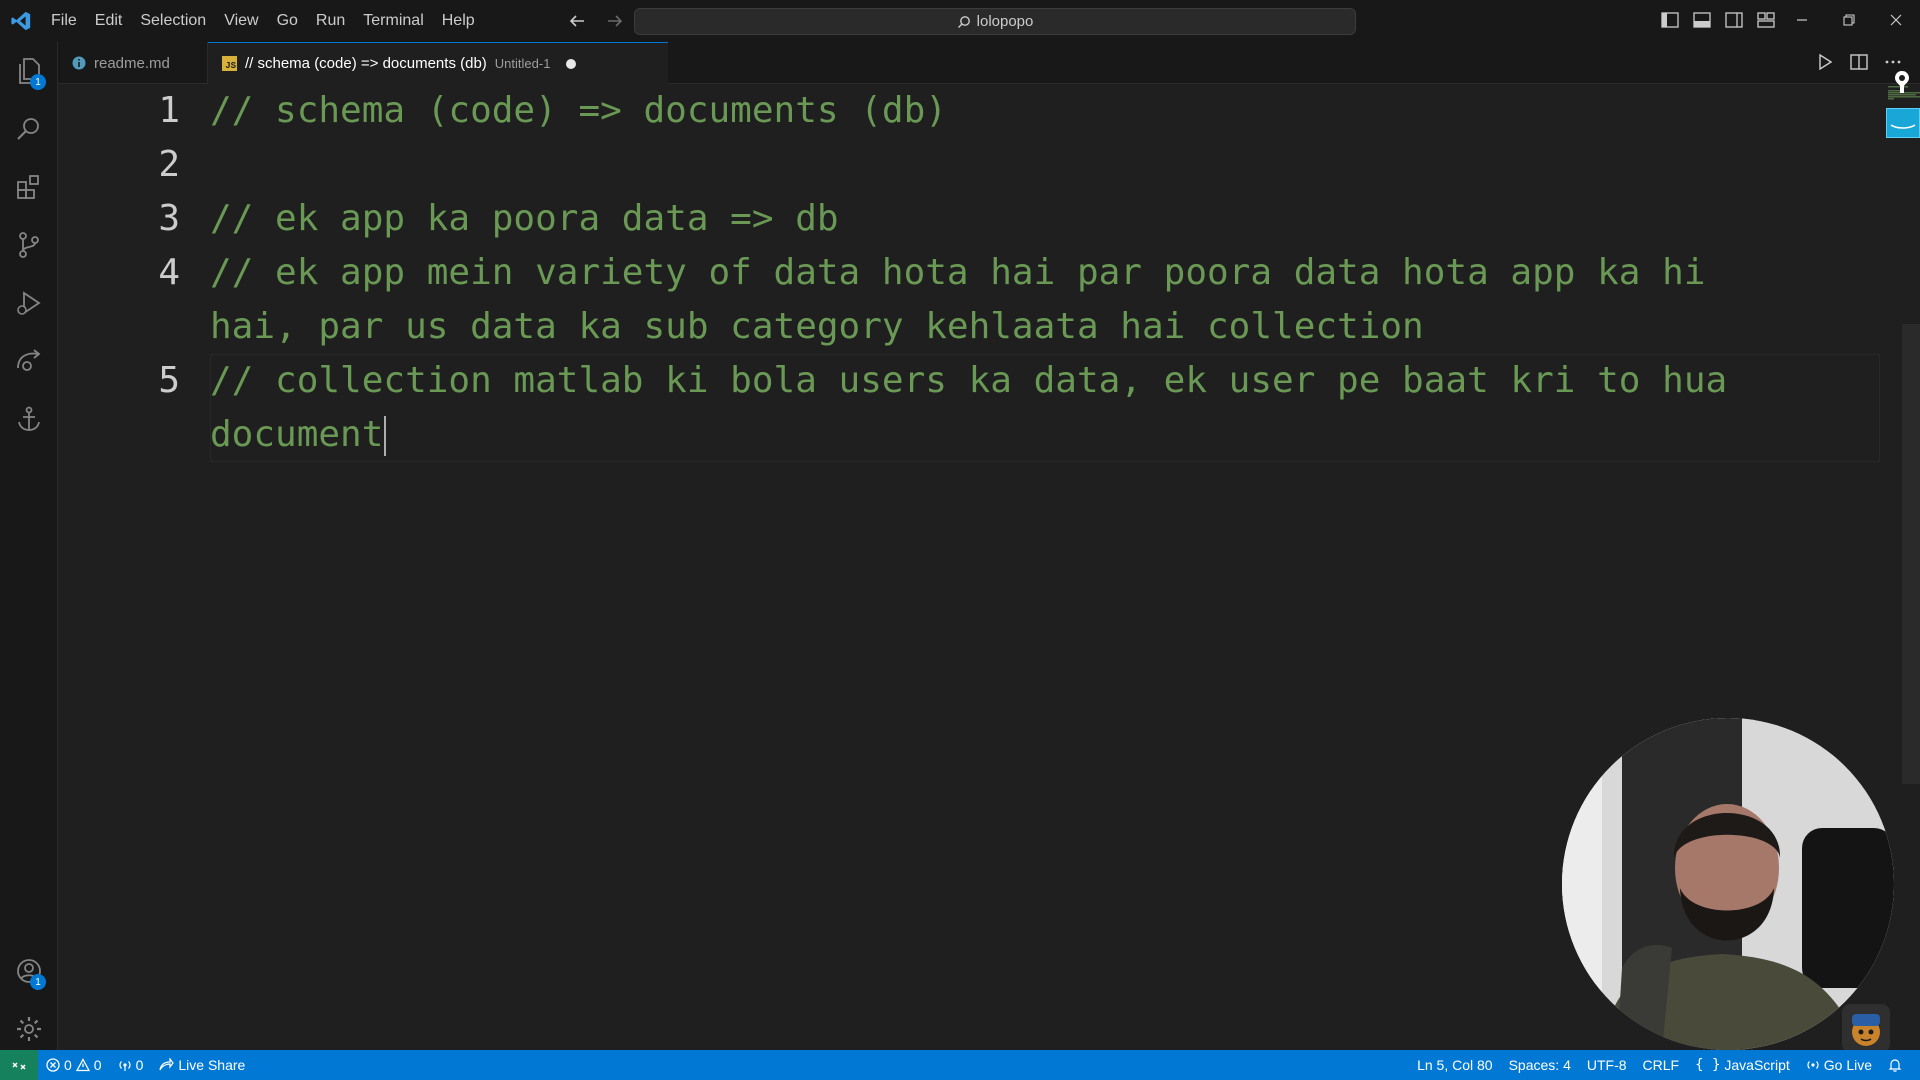 The image size is (1920, 1080). I want to click on command-center-search: lolopopo, so click(995, 21).